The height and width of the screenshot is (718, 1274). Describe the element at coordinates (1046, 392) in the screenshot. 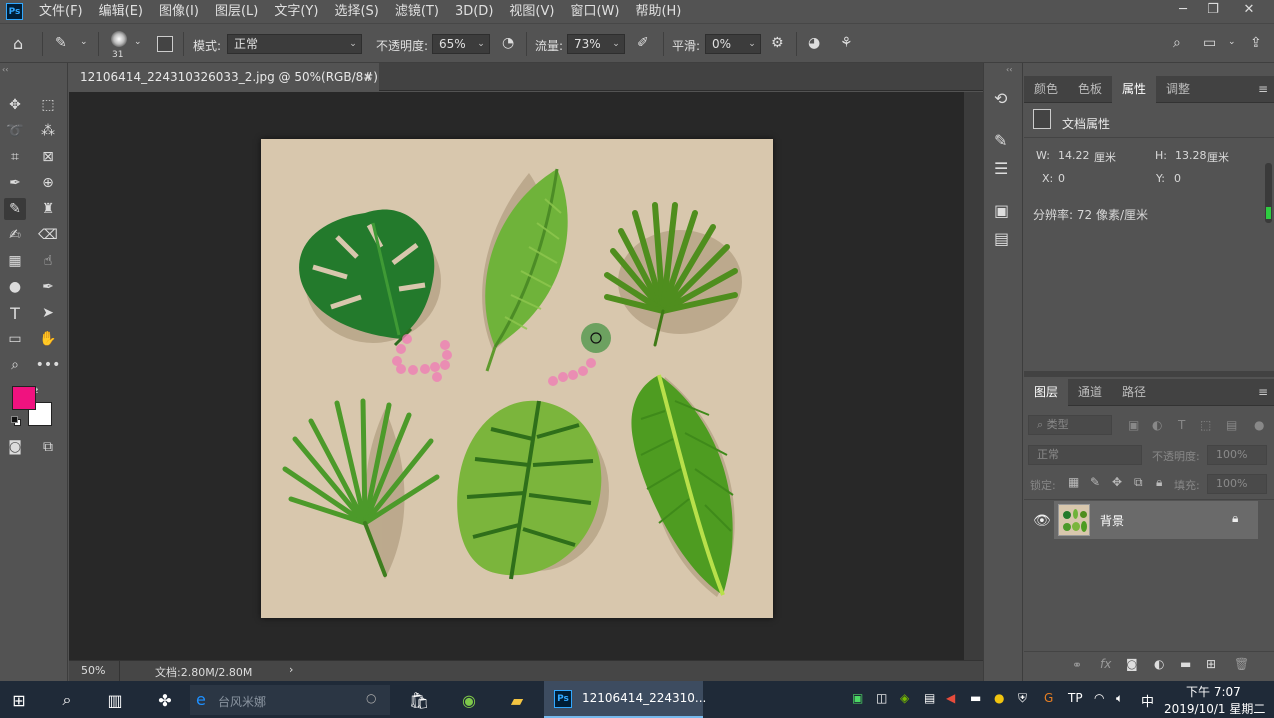

I see `tab-layers: 图层` at that location.